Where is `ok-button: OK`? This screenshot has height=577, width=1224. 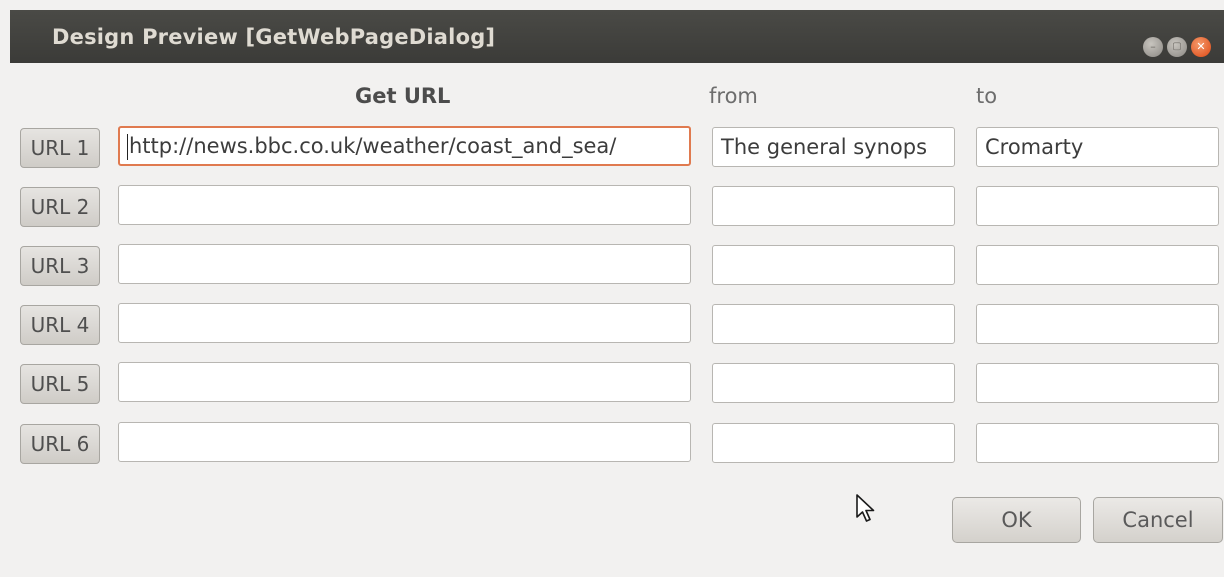 ok-button: OK is located at coordinates (1016, 520).